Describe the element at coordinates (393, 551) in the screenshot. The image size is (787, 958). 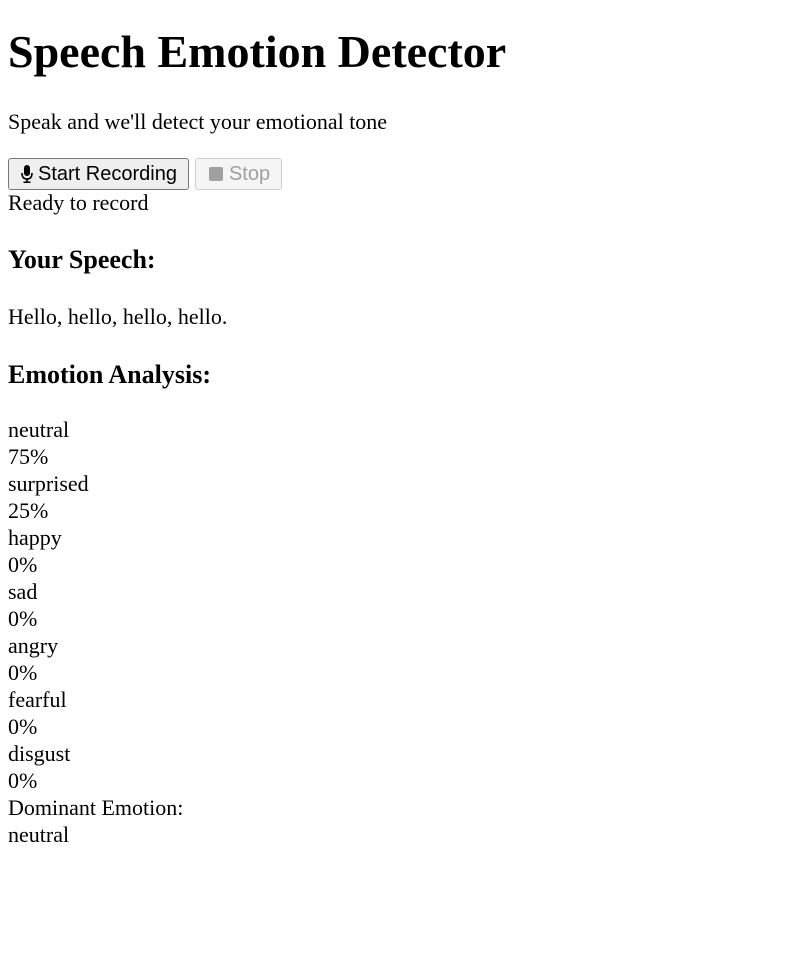
I see `emotion-item-happy: happy 0%` at that location.